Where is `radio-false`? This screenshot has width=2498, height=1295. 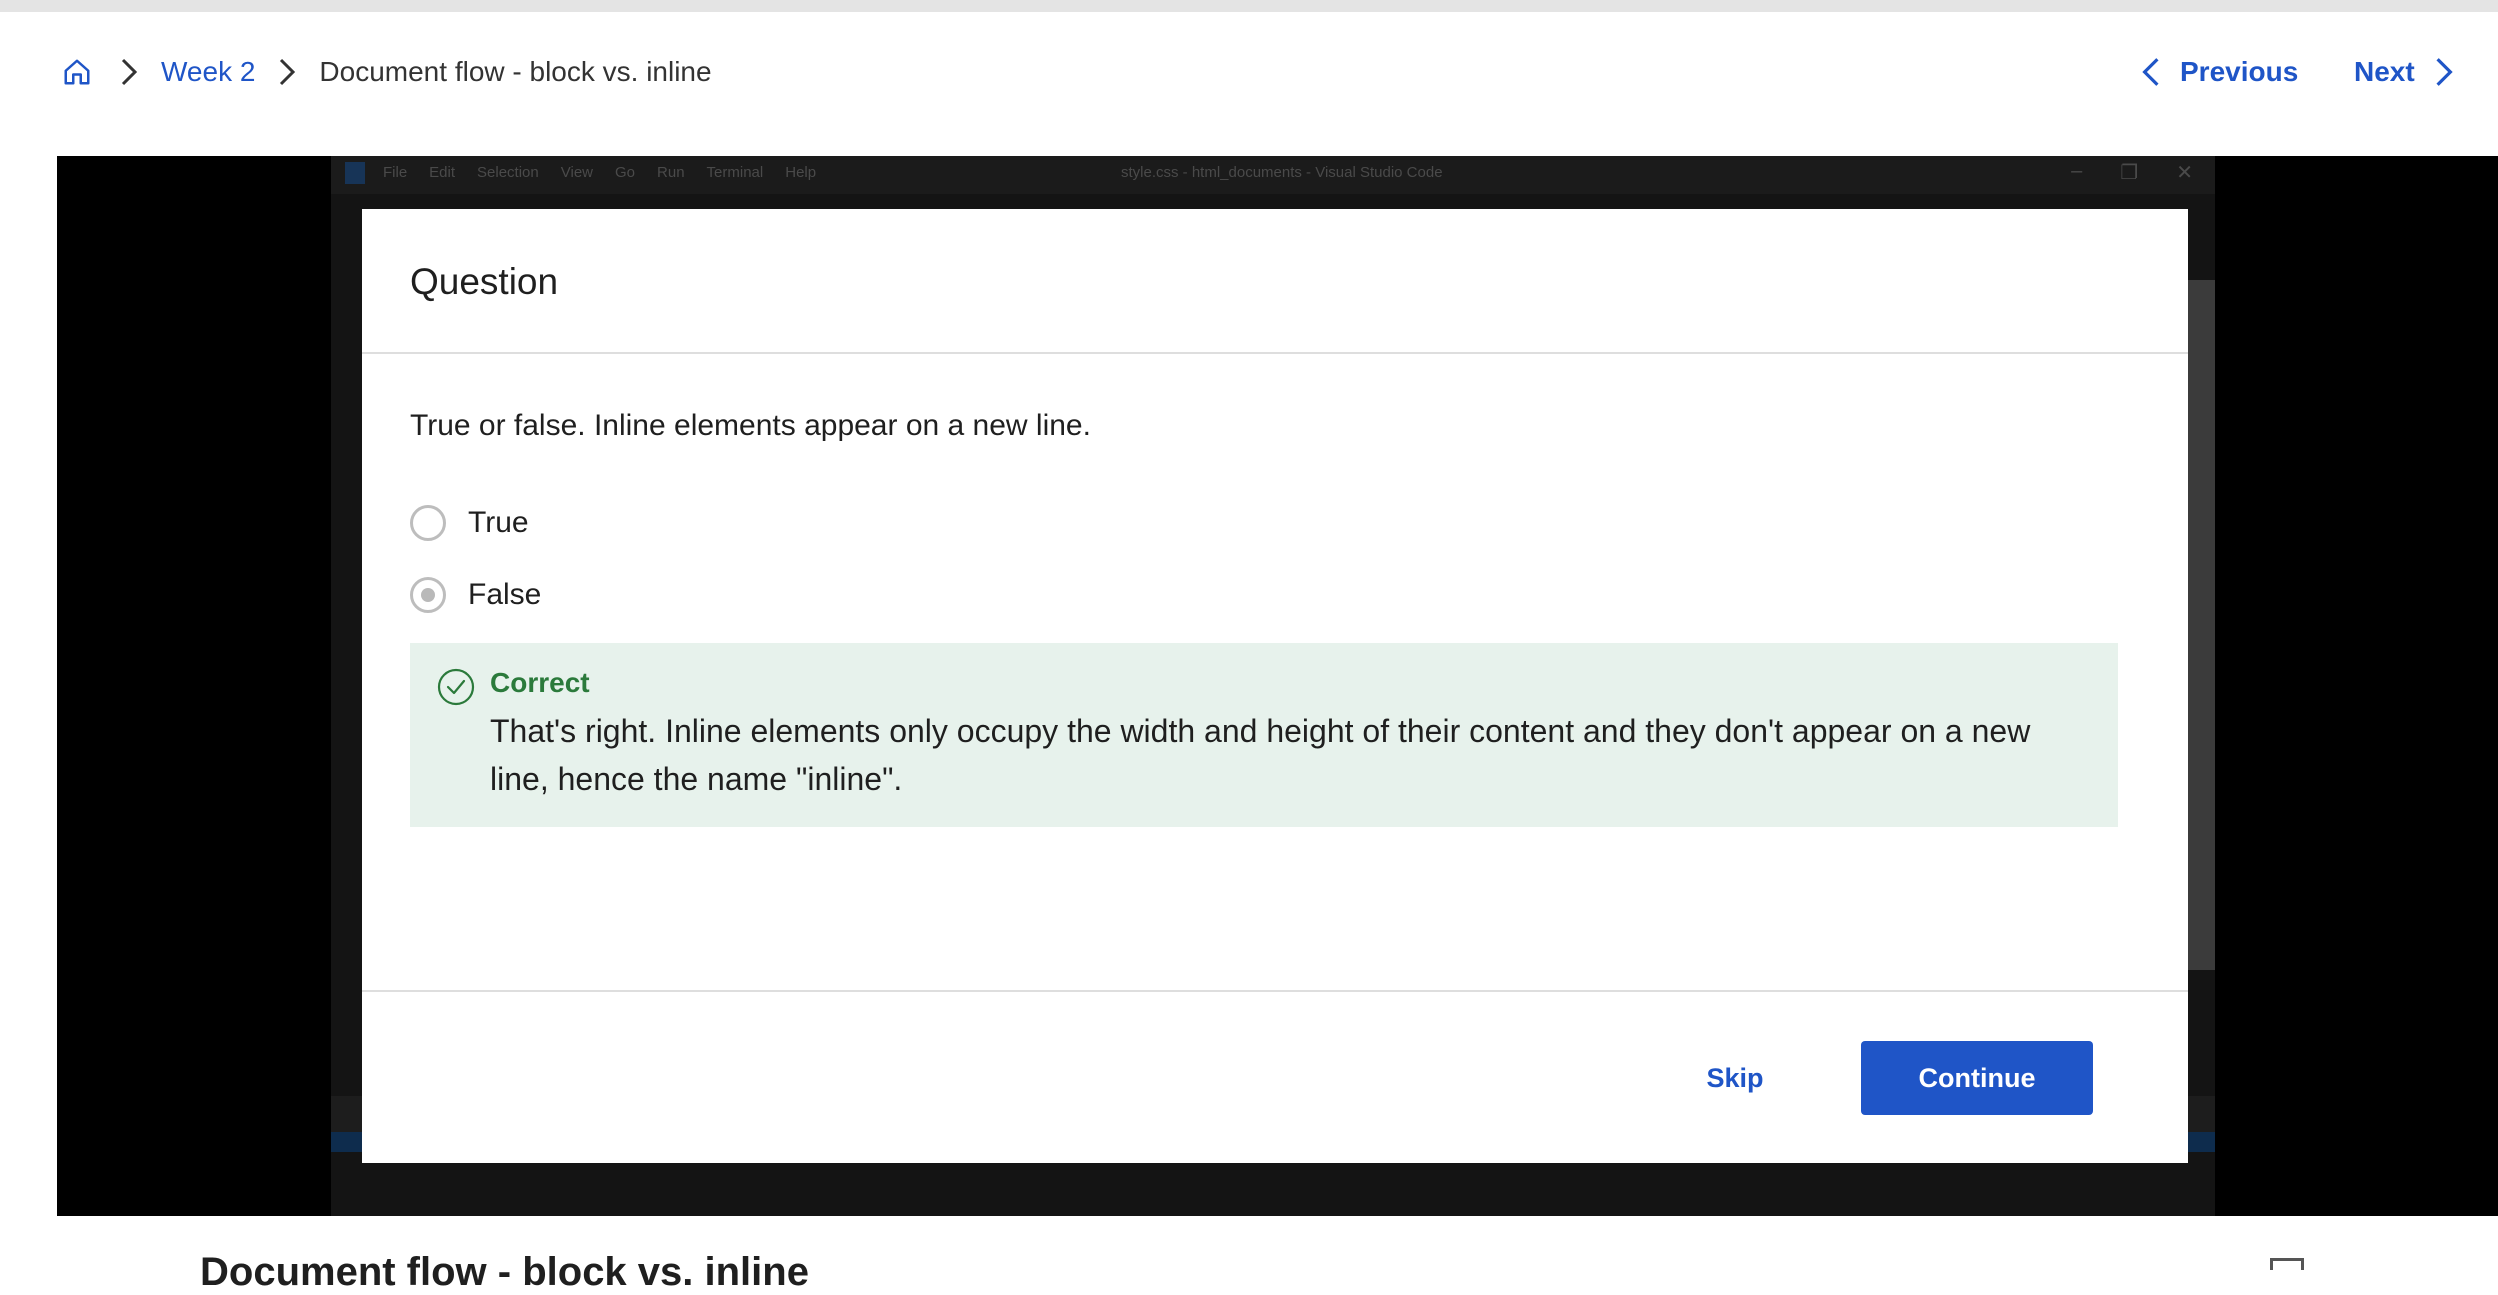
radio-false is located at coordinates (428, 595).